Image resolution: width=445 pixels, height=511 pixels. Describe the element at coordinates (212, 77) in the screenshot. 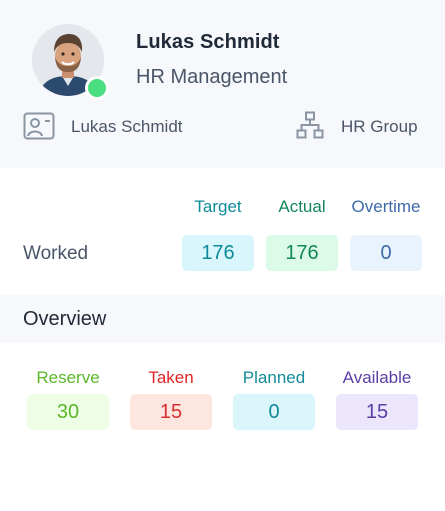

I see `profile-department: HR Management` at that location.